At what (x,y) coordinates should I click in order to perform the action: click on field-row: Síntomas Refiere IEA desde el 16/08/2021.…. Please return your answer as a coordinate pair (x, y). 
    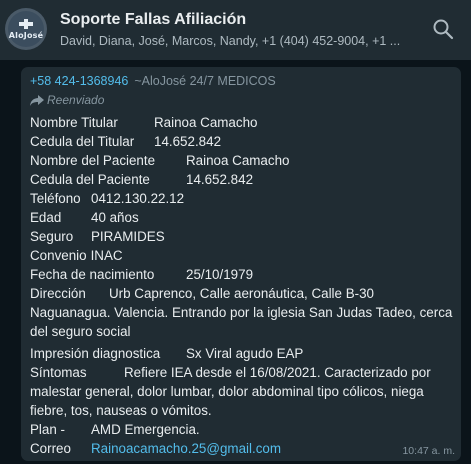
    Looking at the image, I should click on (242, 391).